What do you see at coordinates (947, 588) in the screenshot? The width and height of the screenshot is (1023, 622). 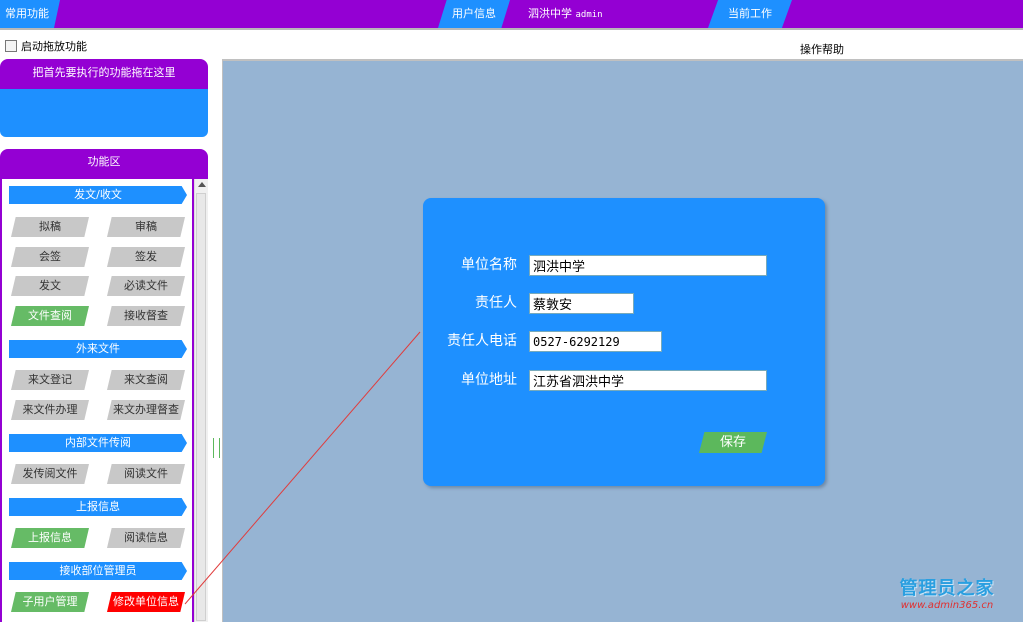 I see `watermark-name: 管理员之家` at bounding box center [947, 588].